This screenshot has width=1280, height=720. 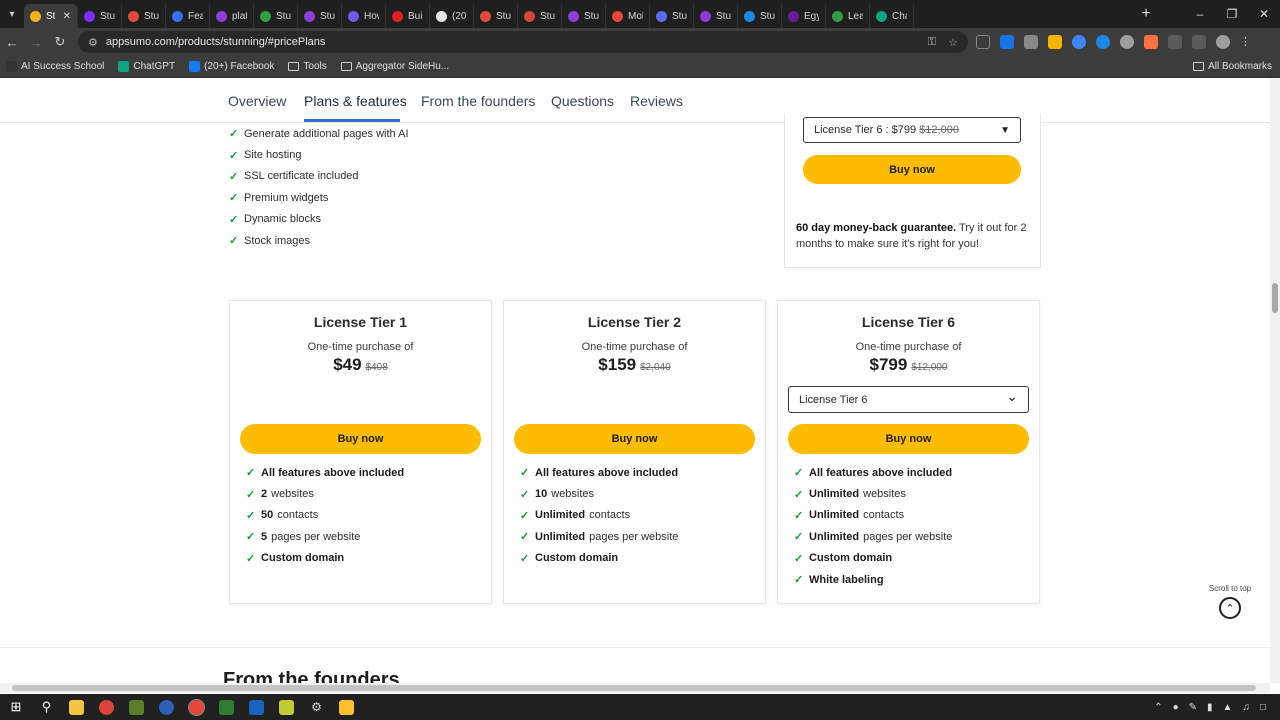 I want to click on windows-start-icon: ⊞, so click(x=16, y=707).